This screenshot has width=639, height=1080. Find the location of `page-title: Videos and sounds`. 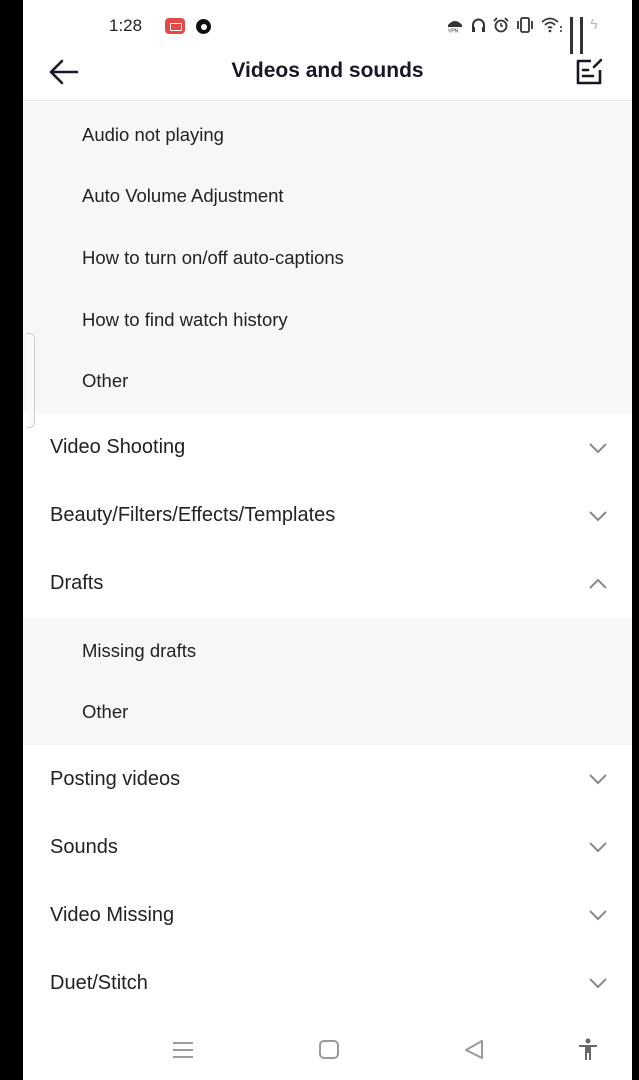

page-title: Videos and sounds is located at coordinates (327, 70).